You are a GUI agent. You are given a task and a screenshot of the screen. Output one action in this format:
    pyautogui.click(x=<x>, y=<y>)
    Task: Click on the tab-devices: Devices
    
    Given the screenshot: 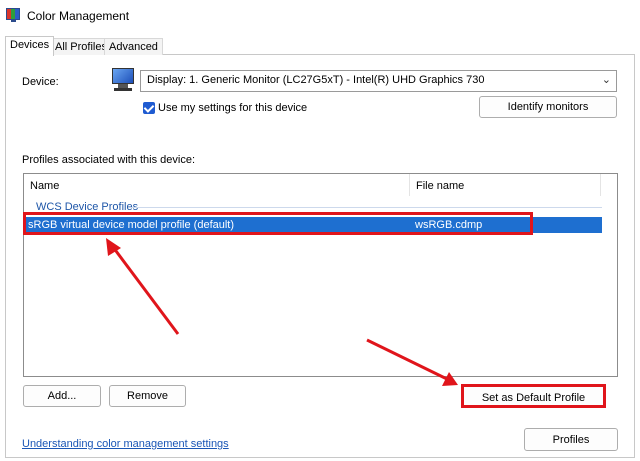 What is the action you would take?
    pyautogui.click(x=30, y=46)
    